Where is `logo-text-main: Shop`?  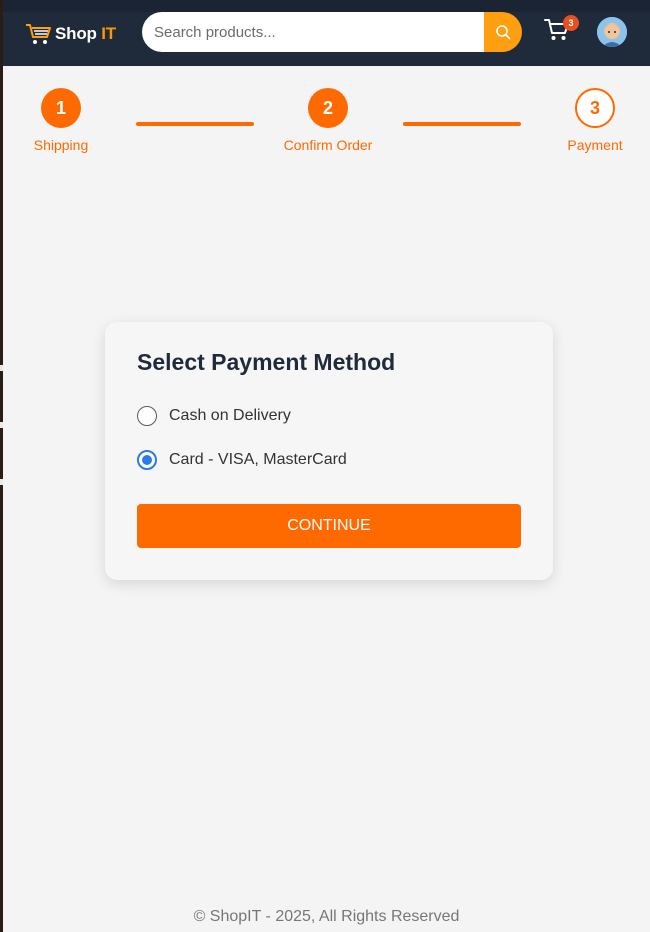
logo-text-main: Shop is located at coordinates (76, 33).